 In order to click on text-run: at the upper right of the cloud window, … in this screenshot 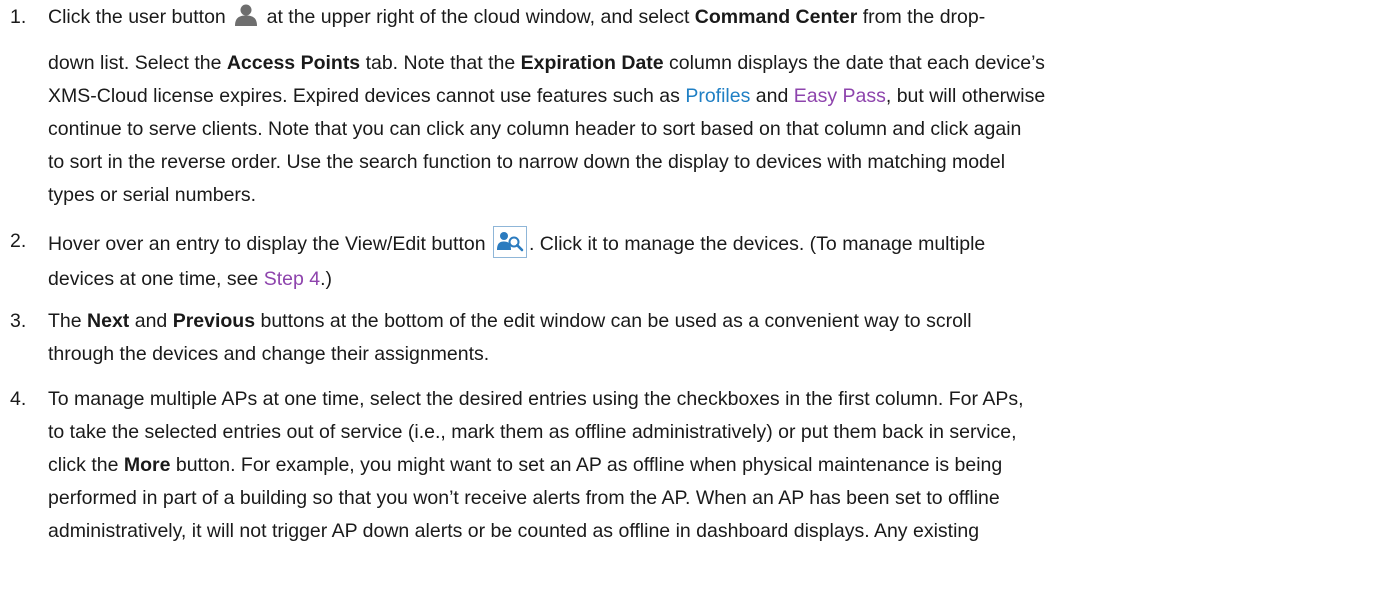, I will do `click(478, 17)`.